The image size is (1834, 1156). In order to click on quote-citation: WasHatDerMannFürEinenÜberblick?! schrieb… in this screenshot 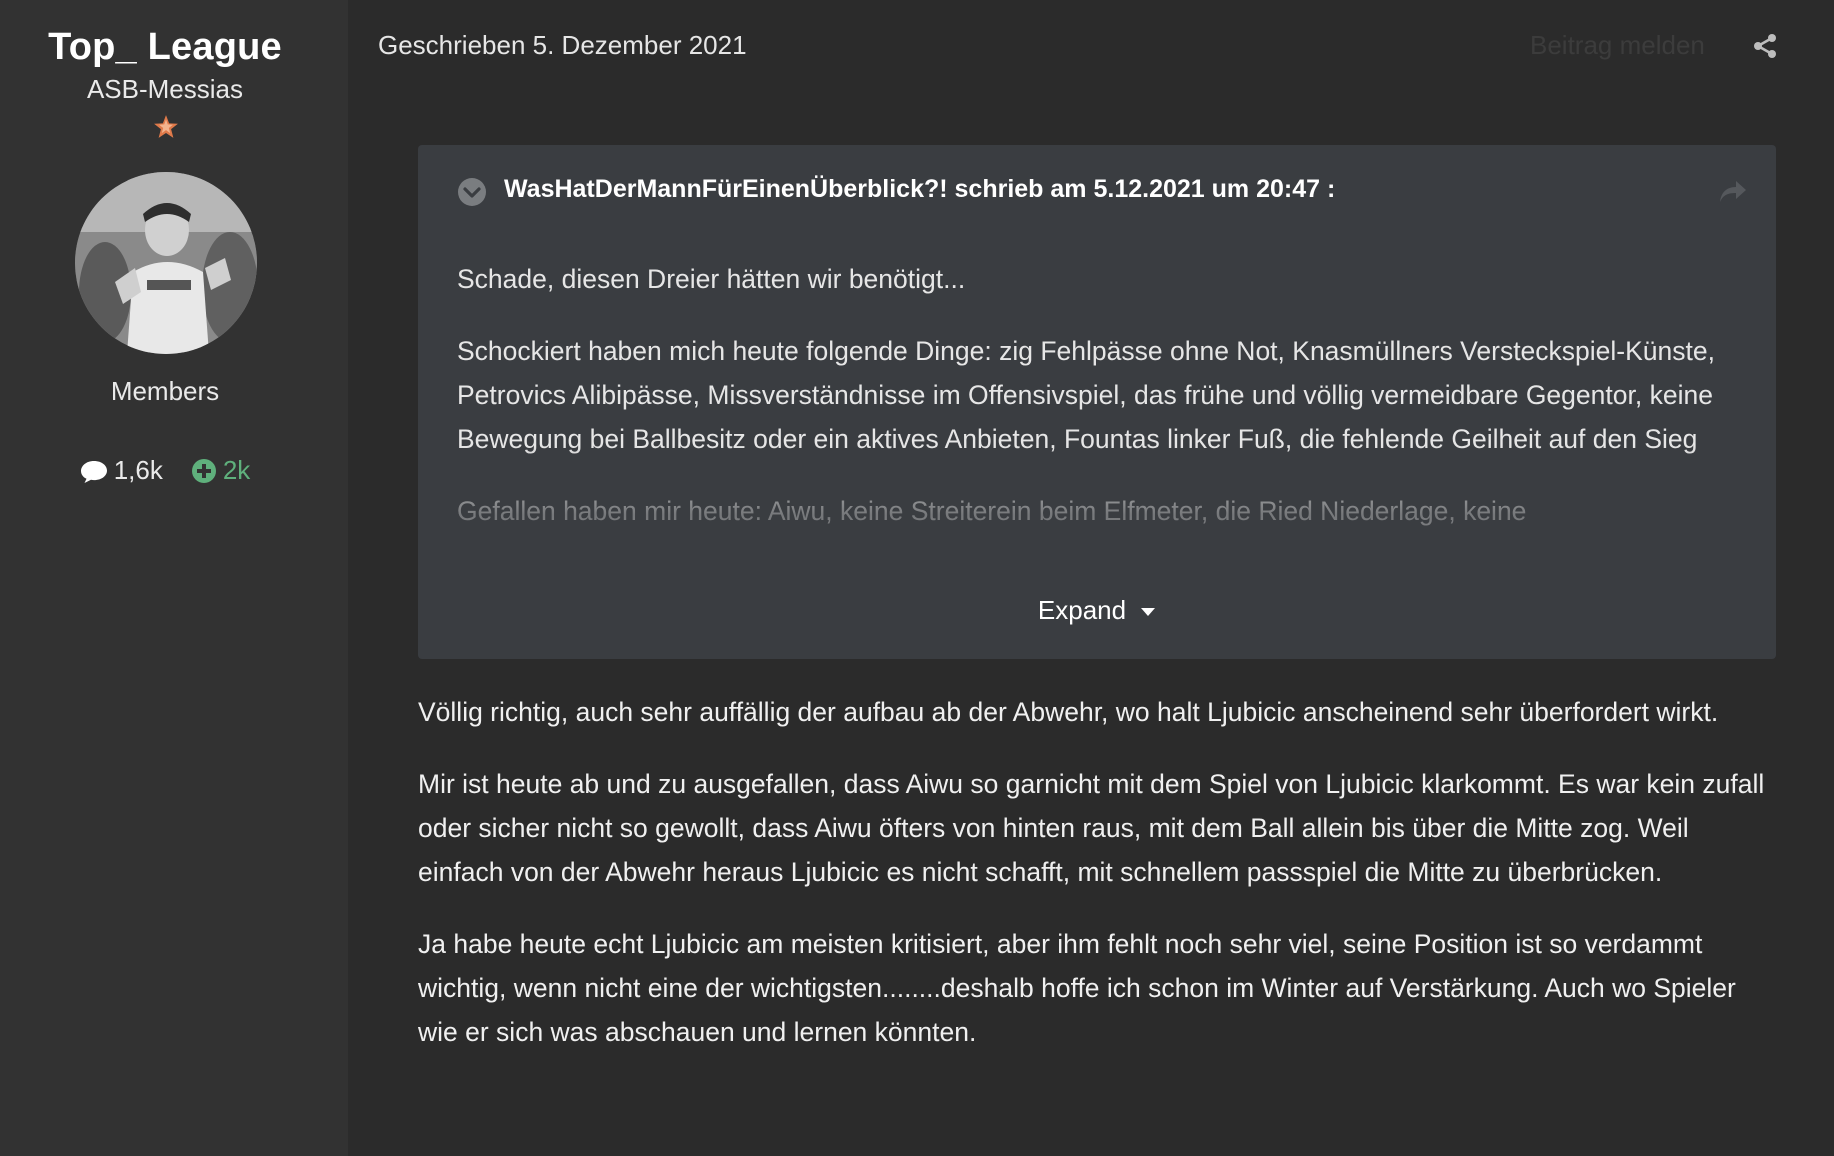, I will do `click(919, 189)`.